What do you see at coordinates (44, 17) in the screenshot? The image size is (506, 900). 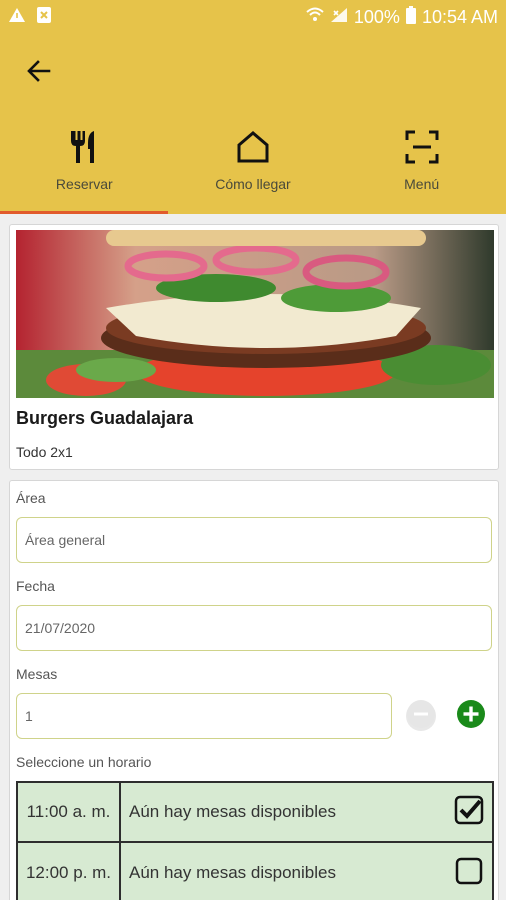 I see `sim-icon` at bounding box center [44, 17].